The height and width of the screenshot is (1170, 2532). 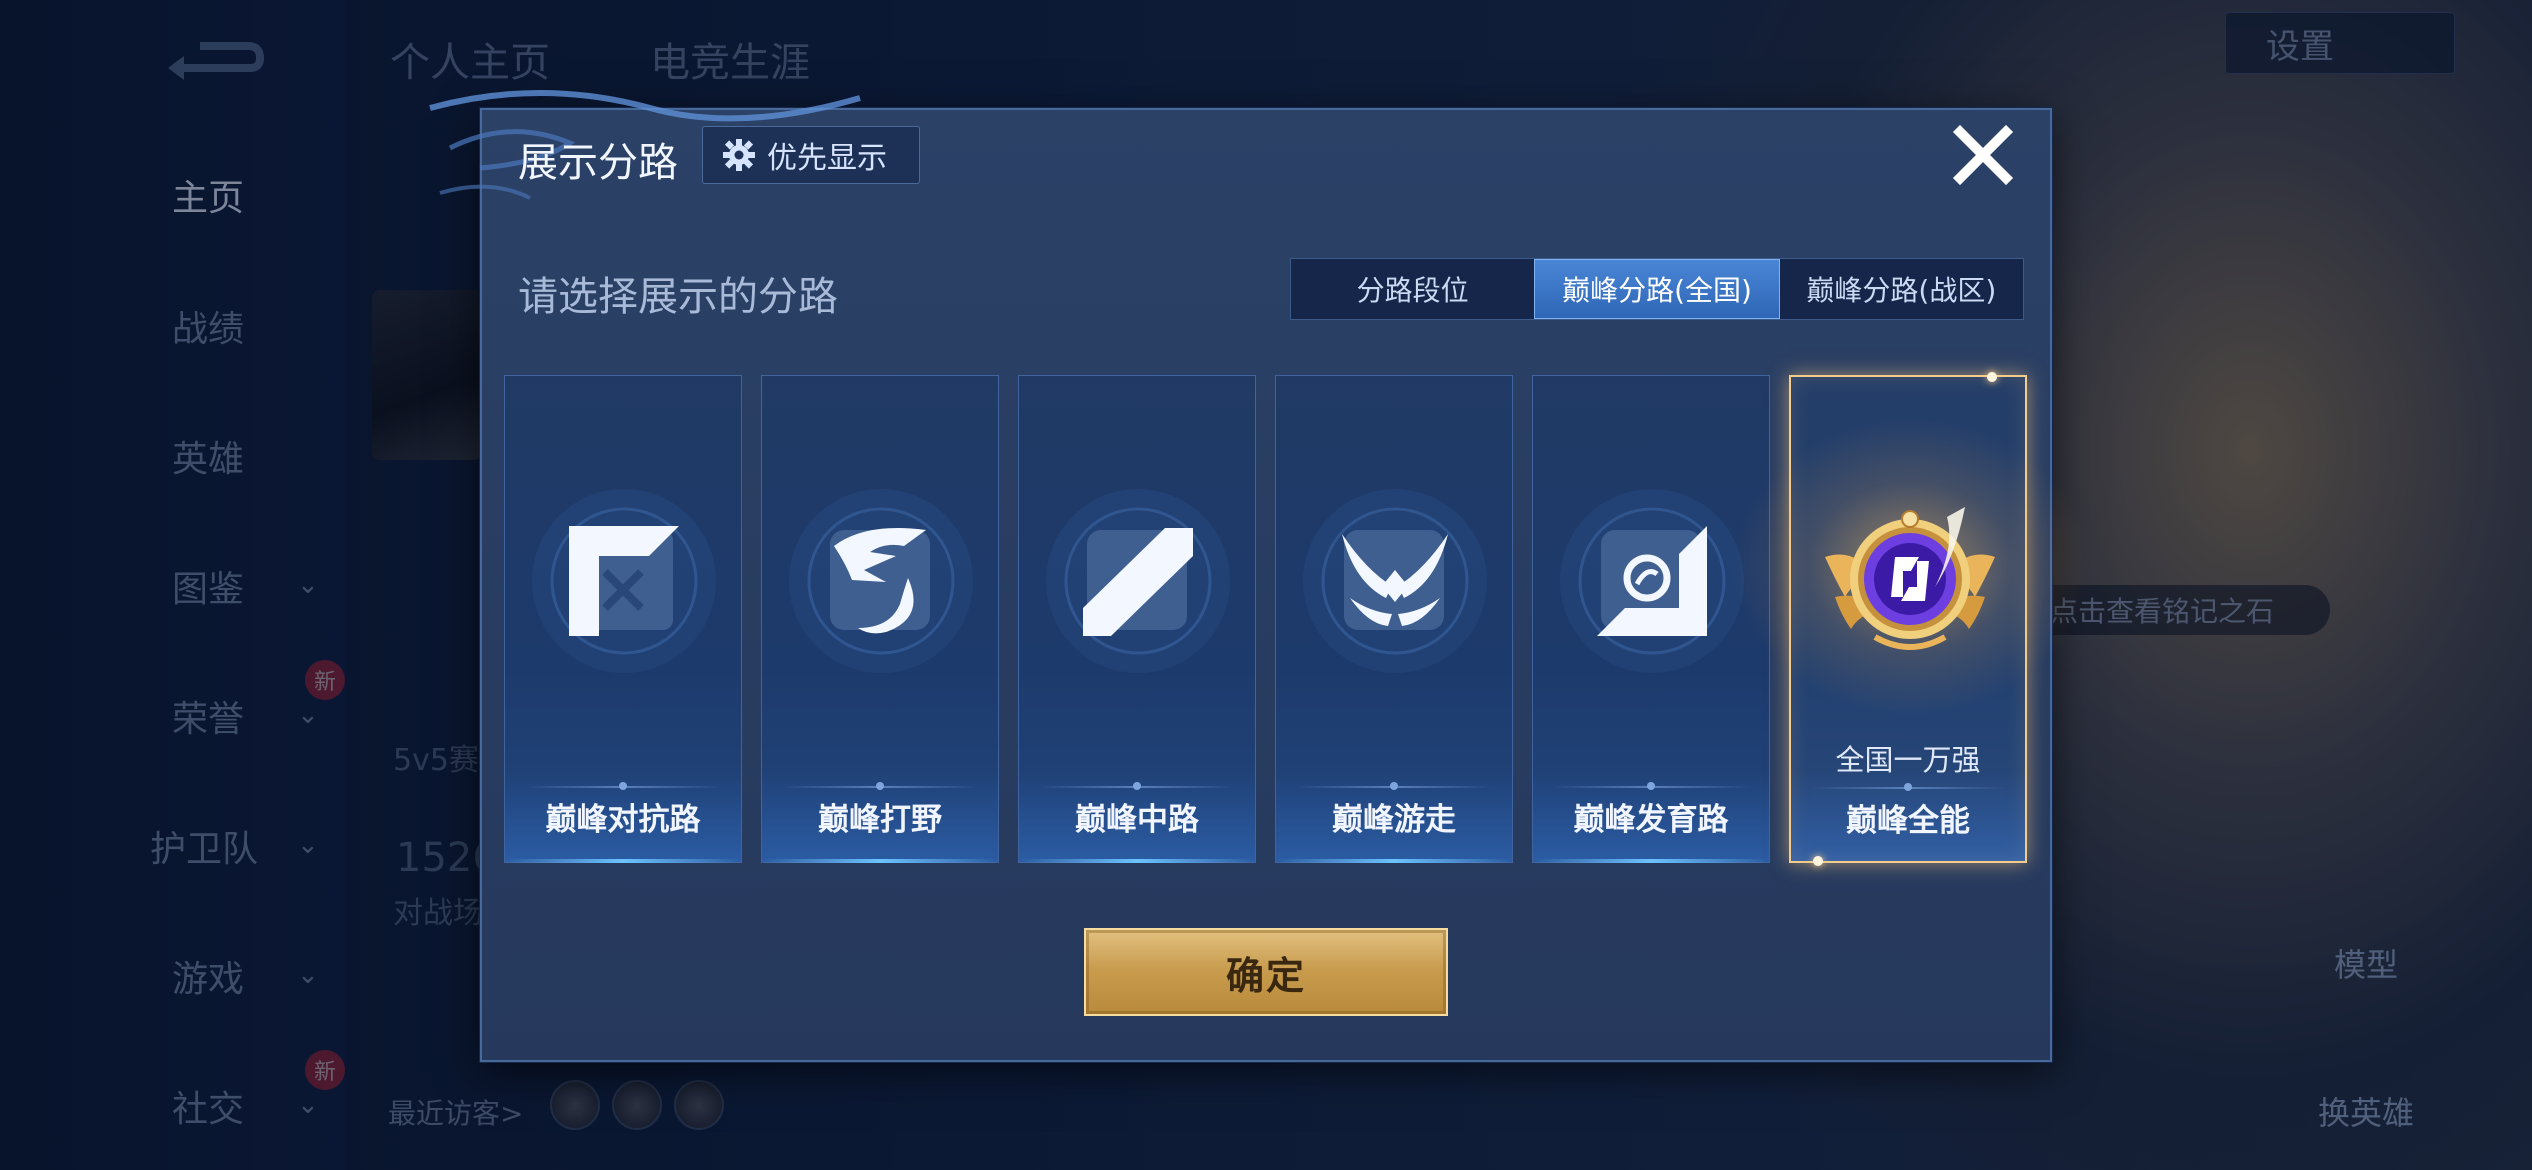 What do you see at coordinates (1908, 821) in the screenshot?
I see `lane-card-label: 巅峰全能` at bounding box center [1908, 821].